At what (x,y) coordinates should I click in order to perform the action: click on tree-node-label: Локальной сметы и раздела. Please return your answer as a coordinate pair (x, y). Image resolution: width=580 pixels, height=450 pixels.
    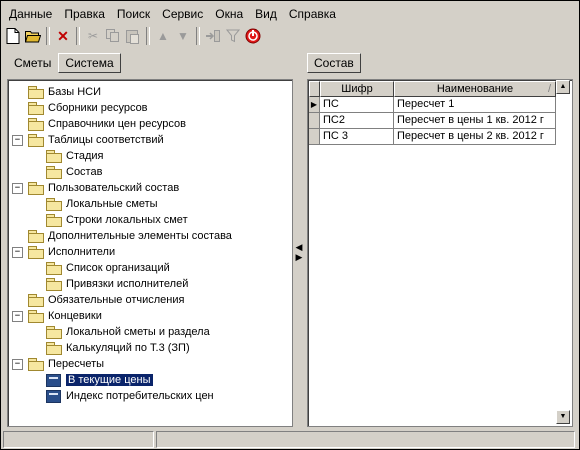
    Looking at the image, I should click on (138, 332).